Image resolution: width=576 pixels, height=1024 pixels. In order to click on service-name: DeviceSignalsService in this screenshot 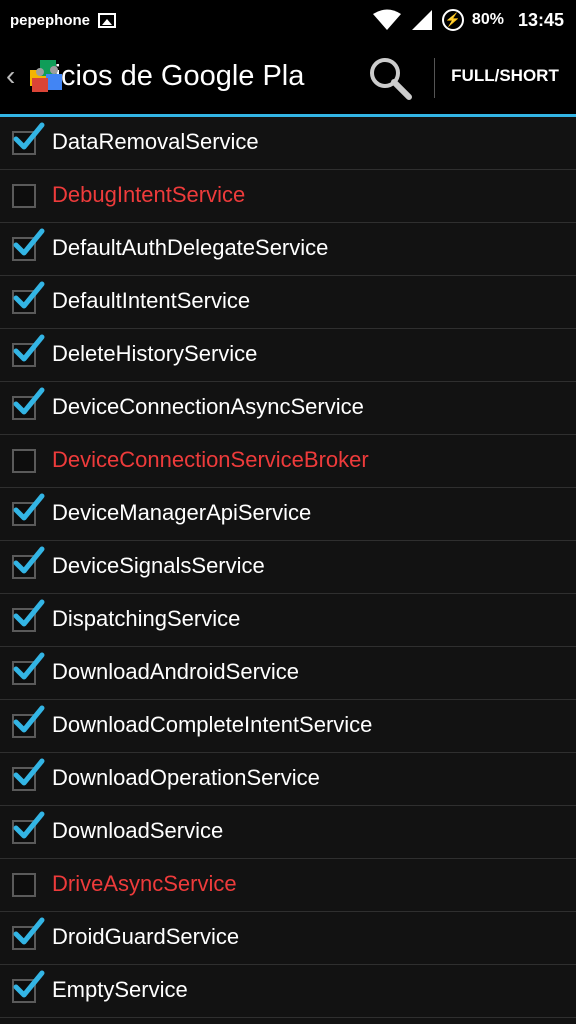, I will do `click(158, 565)`.